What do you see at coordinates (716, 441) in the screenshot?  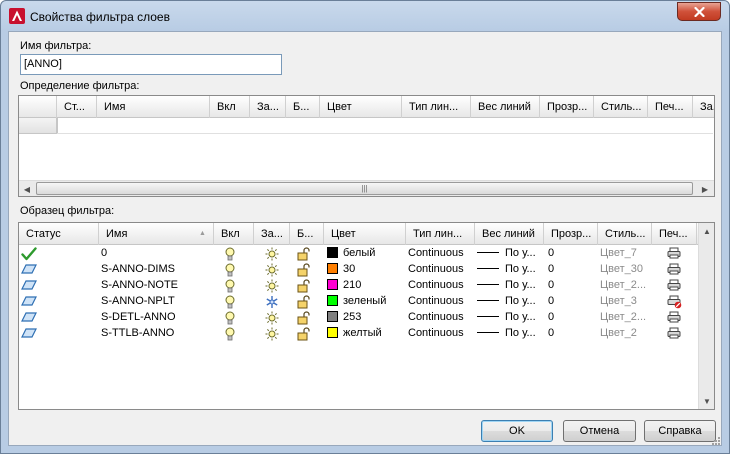 I see `resize-grip-icon` at bounding box center [716, 441].